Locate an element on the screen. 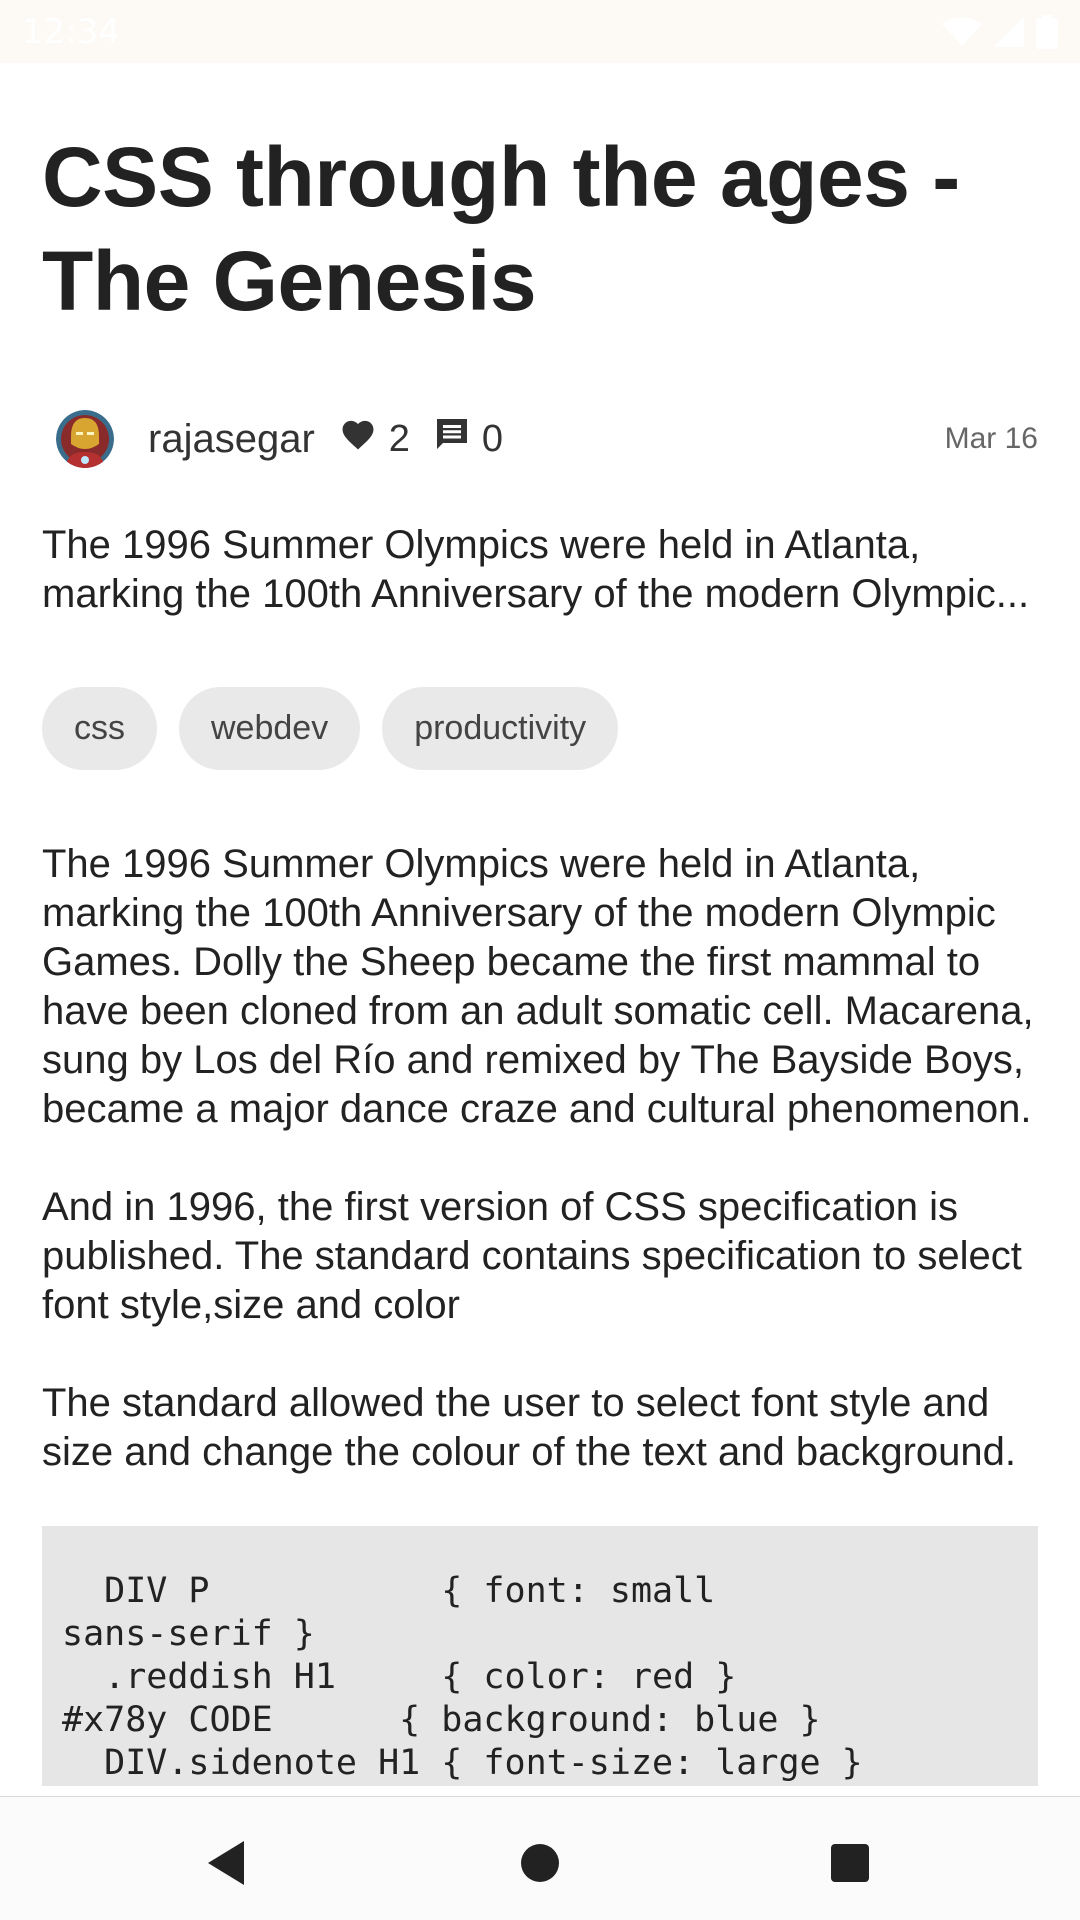 This screenshot has height=1920, width=1080. tag-css: css is located at coordinates (99, 728).